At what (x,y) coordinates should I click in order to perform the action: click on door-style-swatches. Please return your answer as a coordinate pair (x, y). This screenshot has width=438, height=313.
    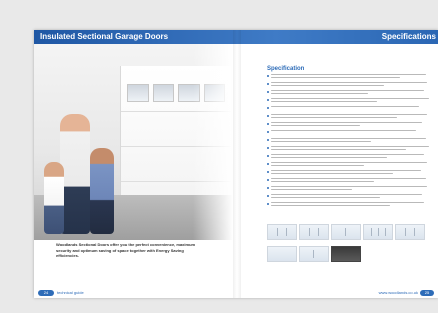
    Looking at the image, I should click on (347, 243).